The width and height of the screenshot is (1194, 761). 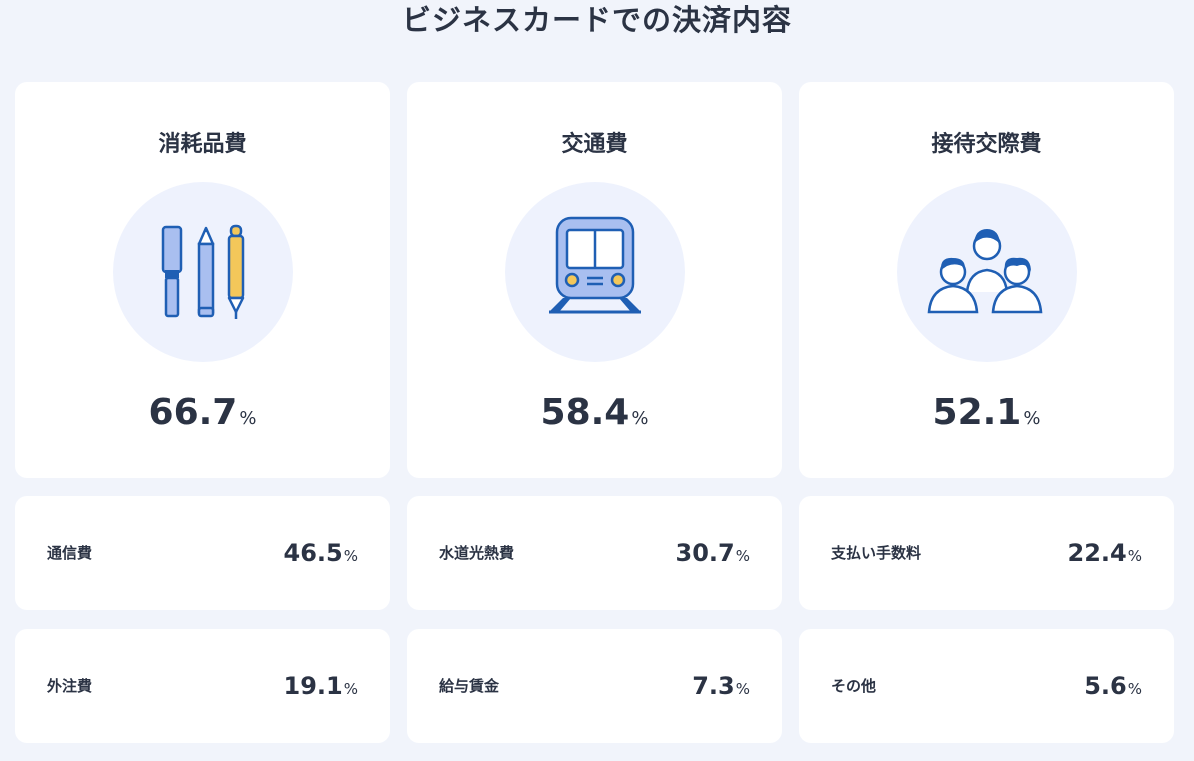 I want to click on expense-label: 消耗品費, so click(x=202, y=144).